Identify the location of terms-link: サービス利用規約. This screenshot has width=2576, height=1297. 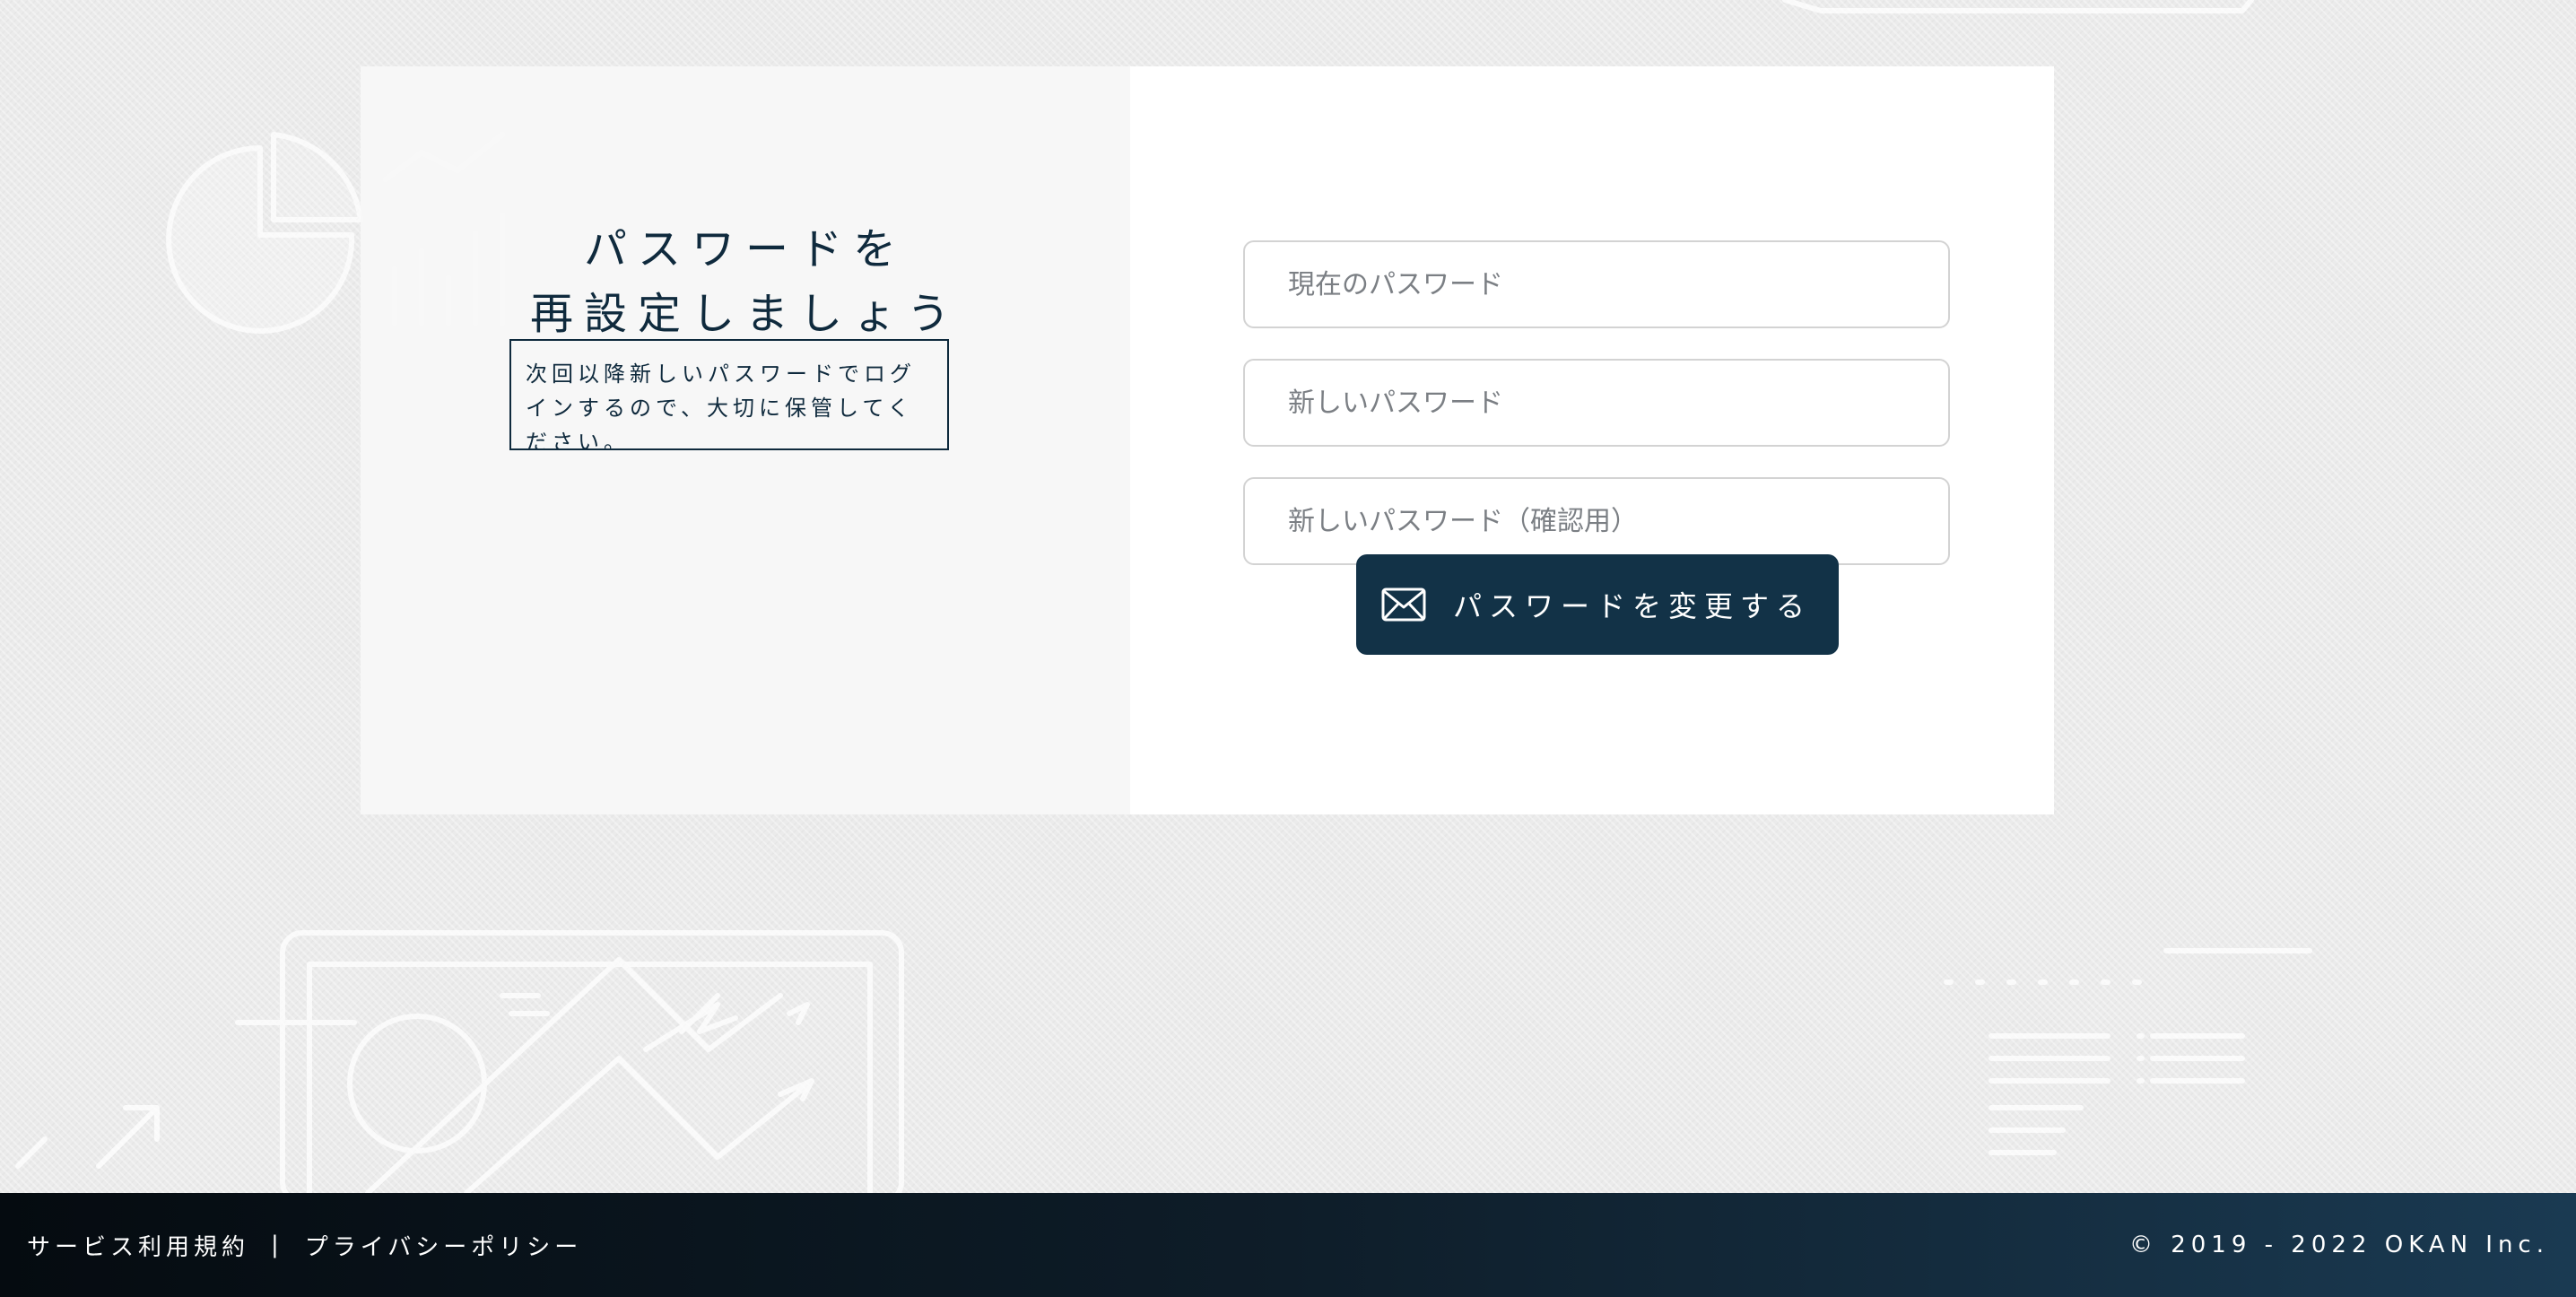
(138, 1245).